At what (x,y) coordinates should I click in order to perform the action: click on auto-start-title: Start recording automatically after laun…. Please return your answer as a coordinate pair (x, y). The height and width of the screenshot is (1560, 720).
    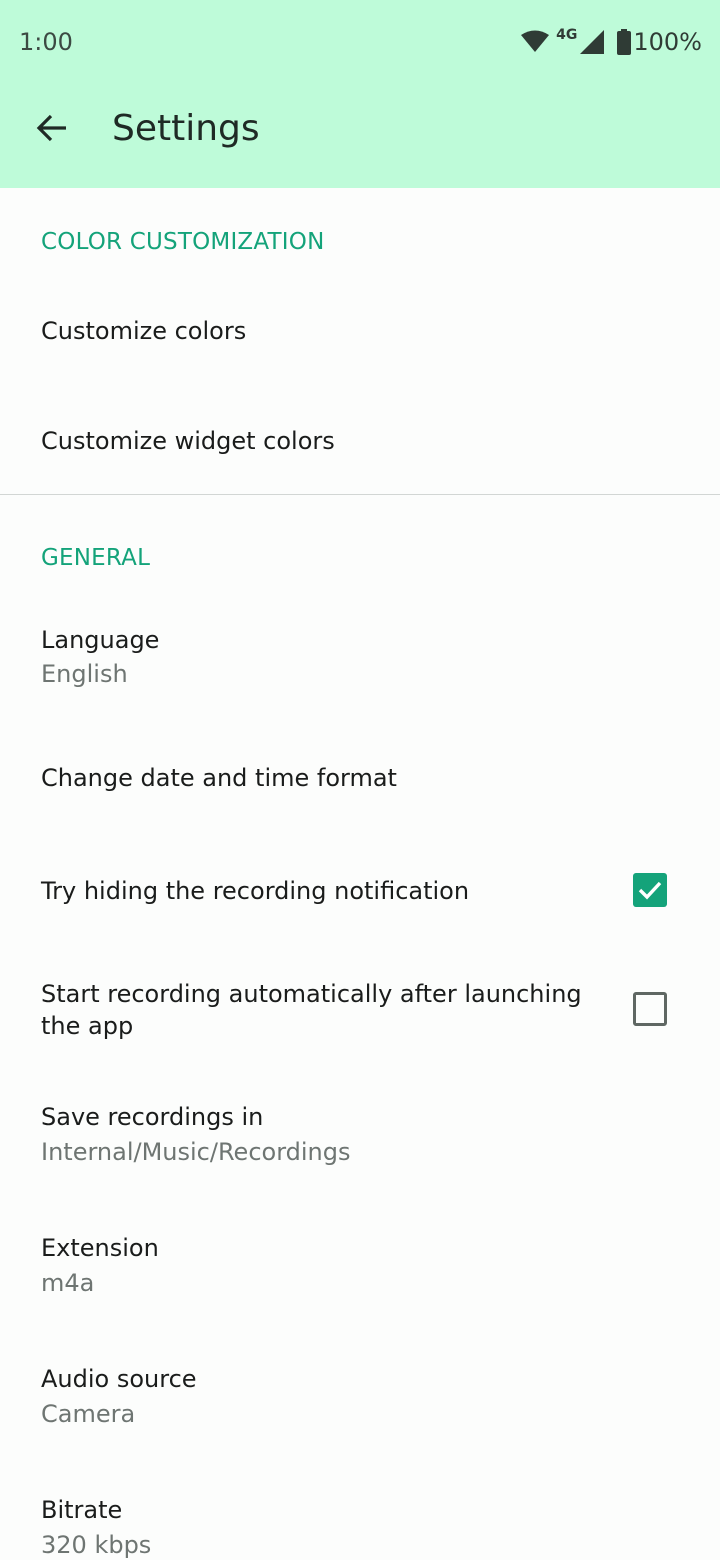
    Looking at the image, I should click on (311, 1010).